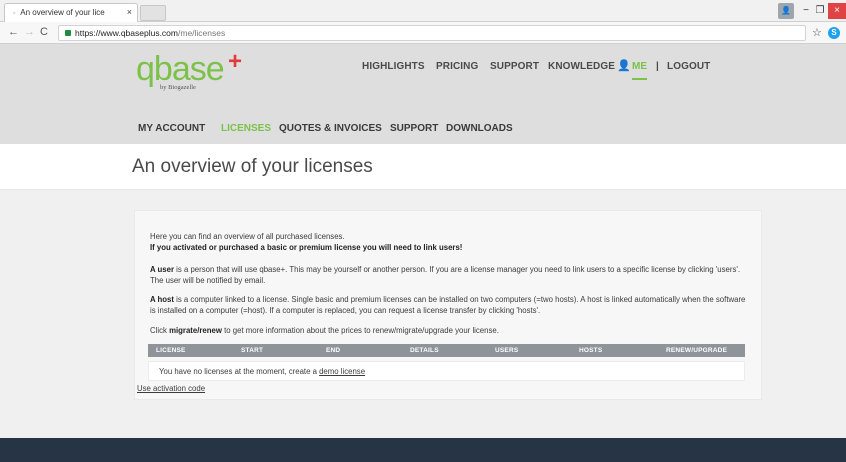 The width and height of the screenshot is (846, 462). What do you see at coordinates (393, 66) in the screenshot?
I see `nav-highlights: HIGHLIGHTS` at bounding box center [393, 66].